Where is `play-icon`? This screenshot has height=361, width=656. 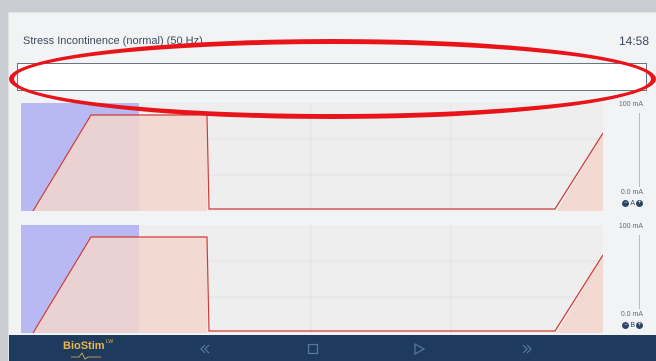 play-icon is located at coordinates (420, 349).